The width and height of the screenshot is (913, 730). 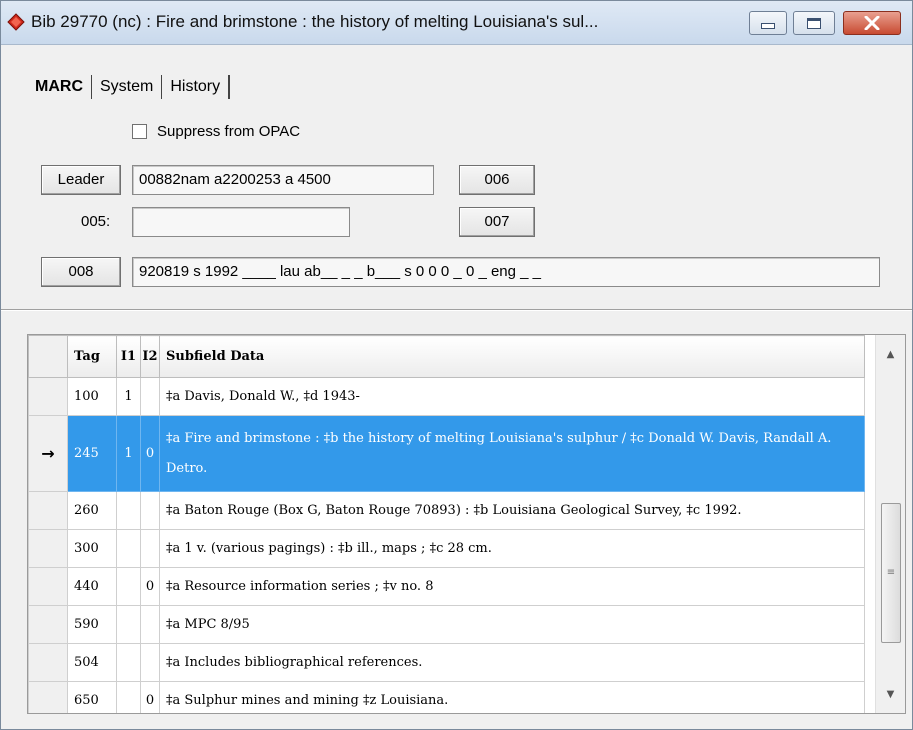 I want to click on table-row: 100 1 ‡a Davis, Donald W., ‡d 1943-, so click(x=446, y=396).